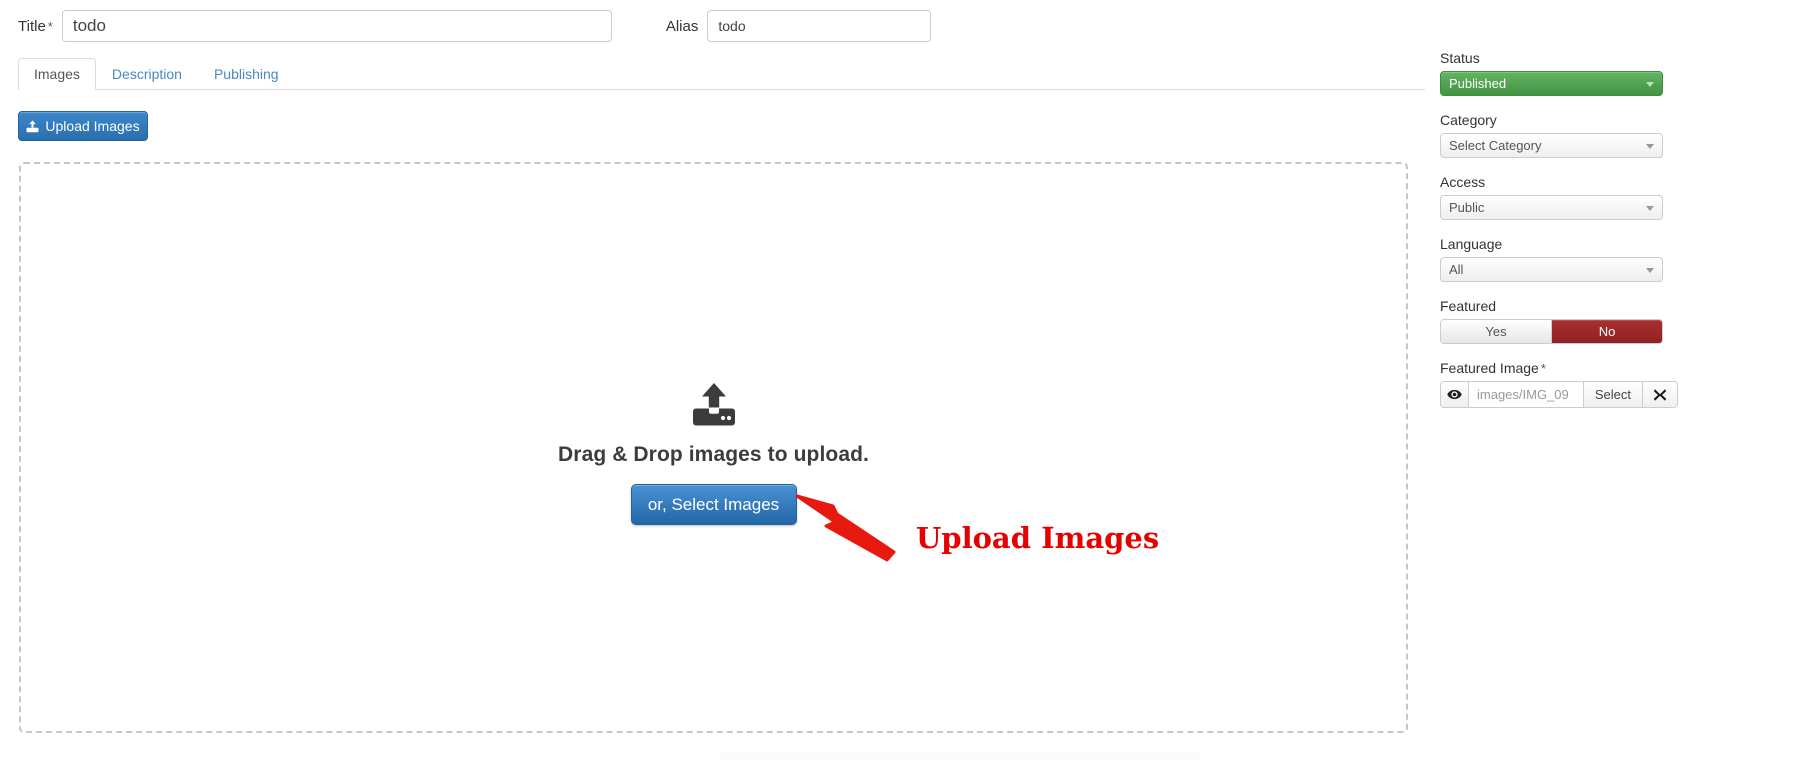  Describe the element at coordinates (1038, 538) in the screenshot. I see `annotation-label: Upload Images` at that location.